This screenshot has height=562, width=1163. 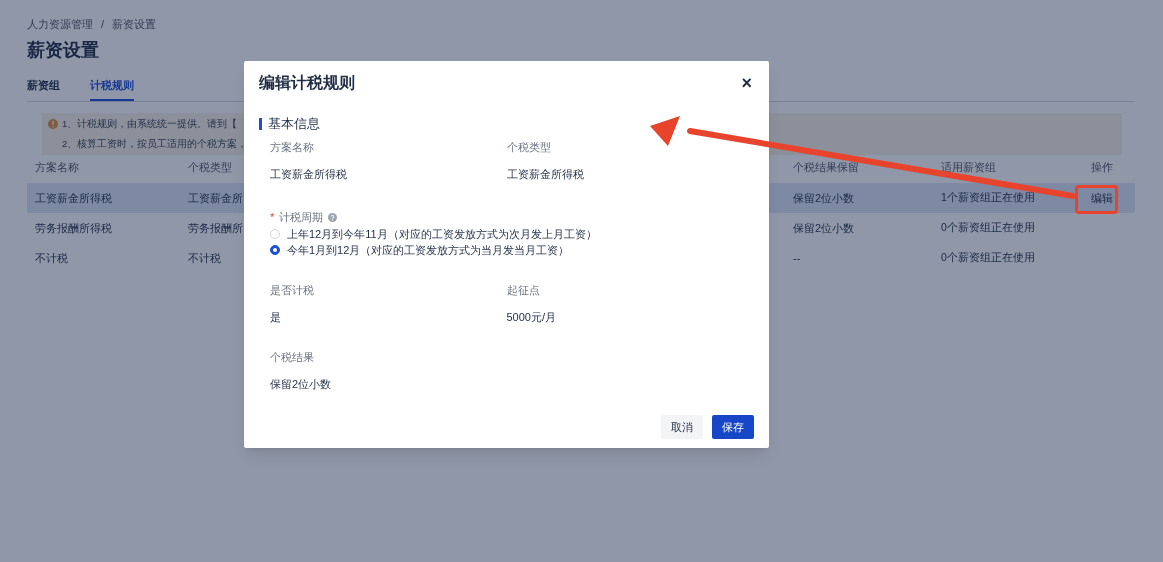 I want to click on table-cell-text: 劳务报酬所, so click(x=215, y=228).